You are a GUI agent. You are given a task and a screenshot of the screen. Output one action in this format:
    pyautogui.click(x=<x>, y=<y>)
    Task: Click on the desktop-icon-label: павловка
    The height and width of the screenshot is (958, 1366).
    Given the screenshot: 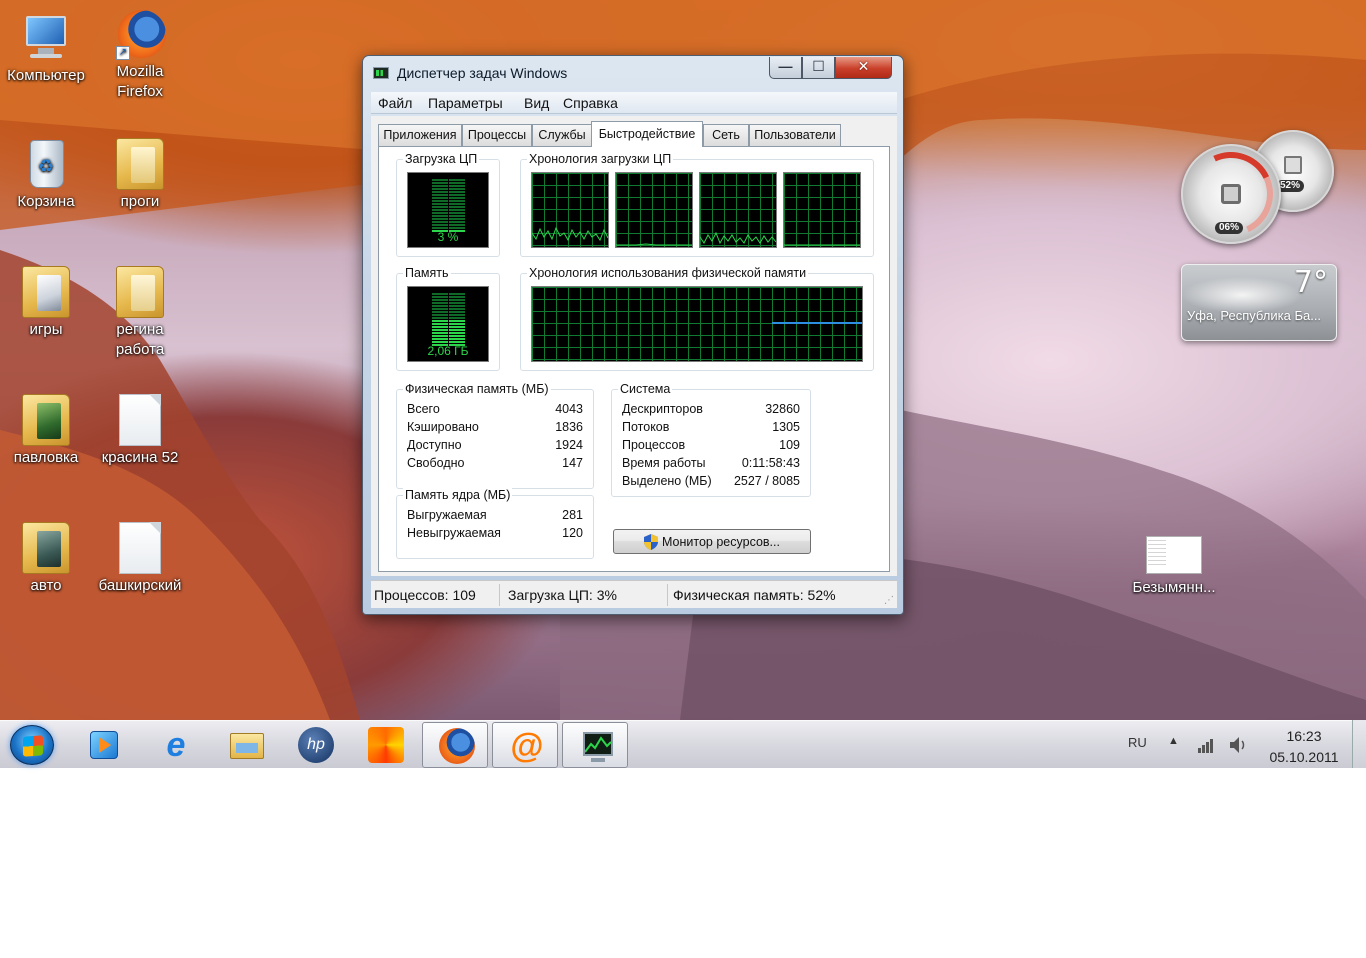 What is the action you would take?
    pyautogui.click(x=46, y=457)
    